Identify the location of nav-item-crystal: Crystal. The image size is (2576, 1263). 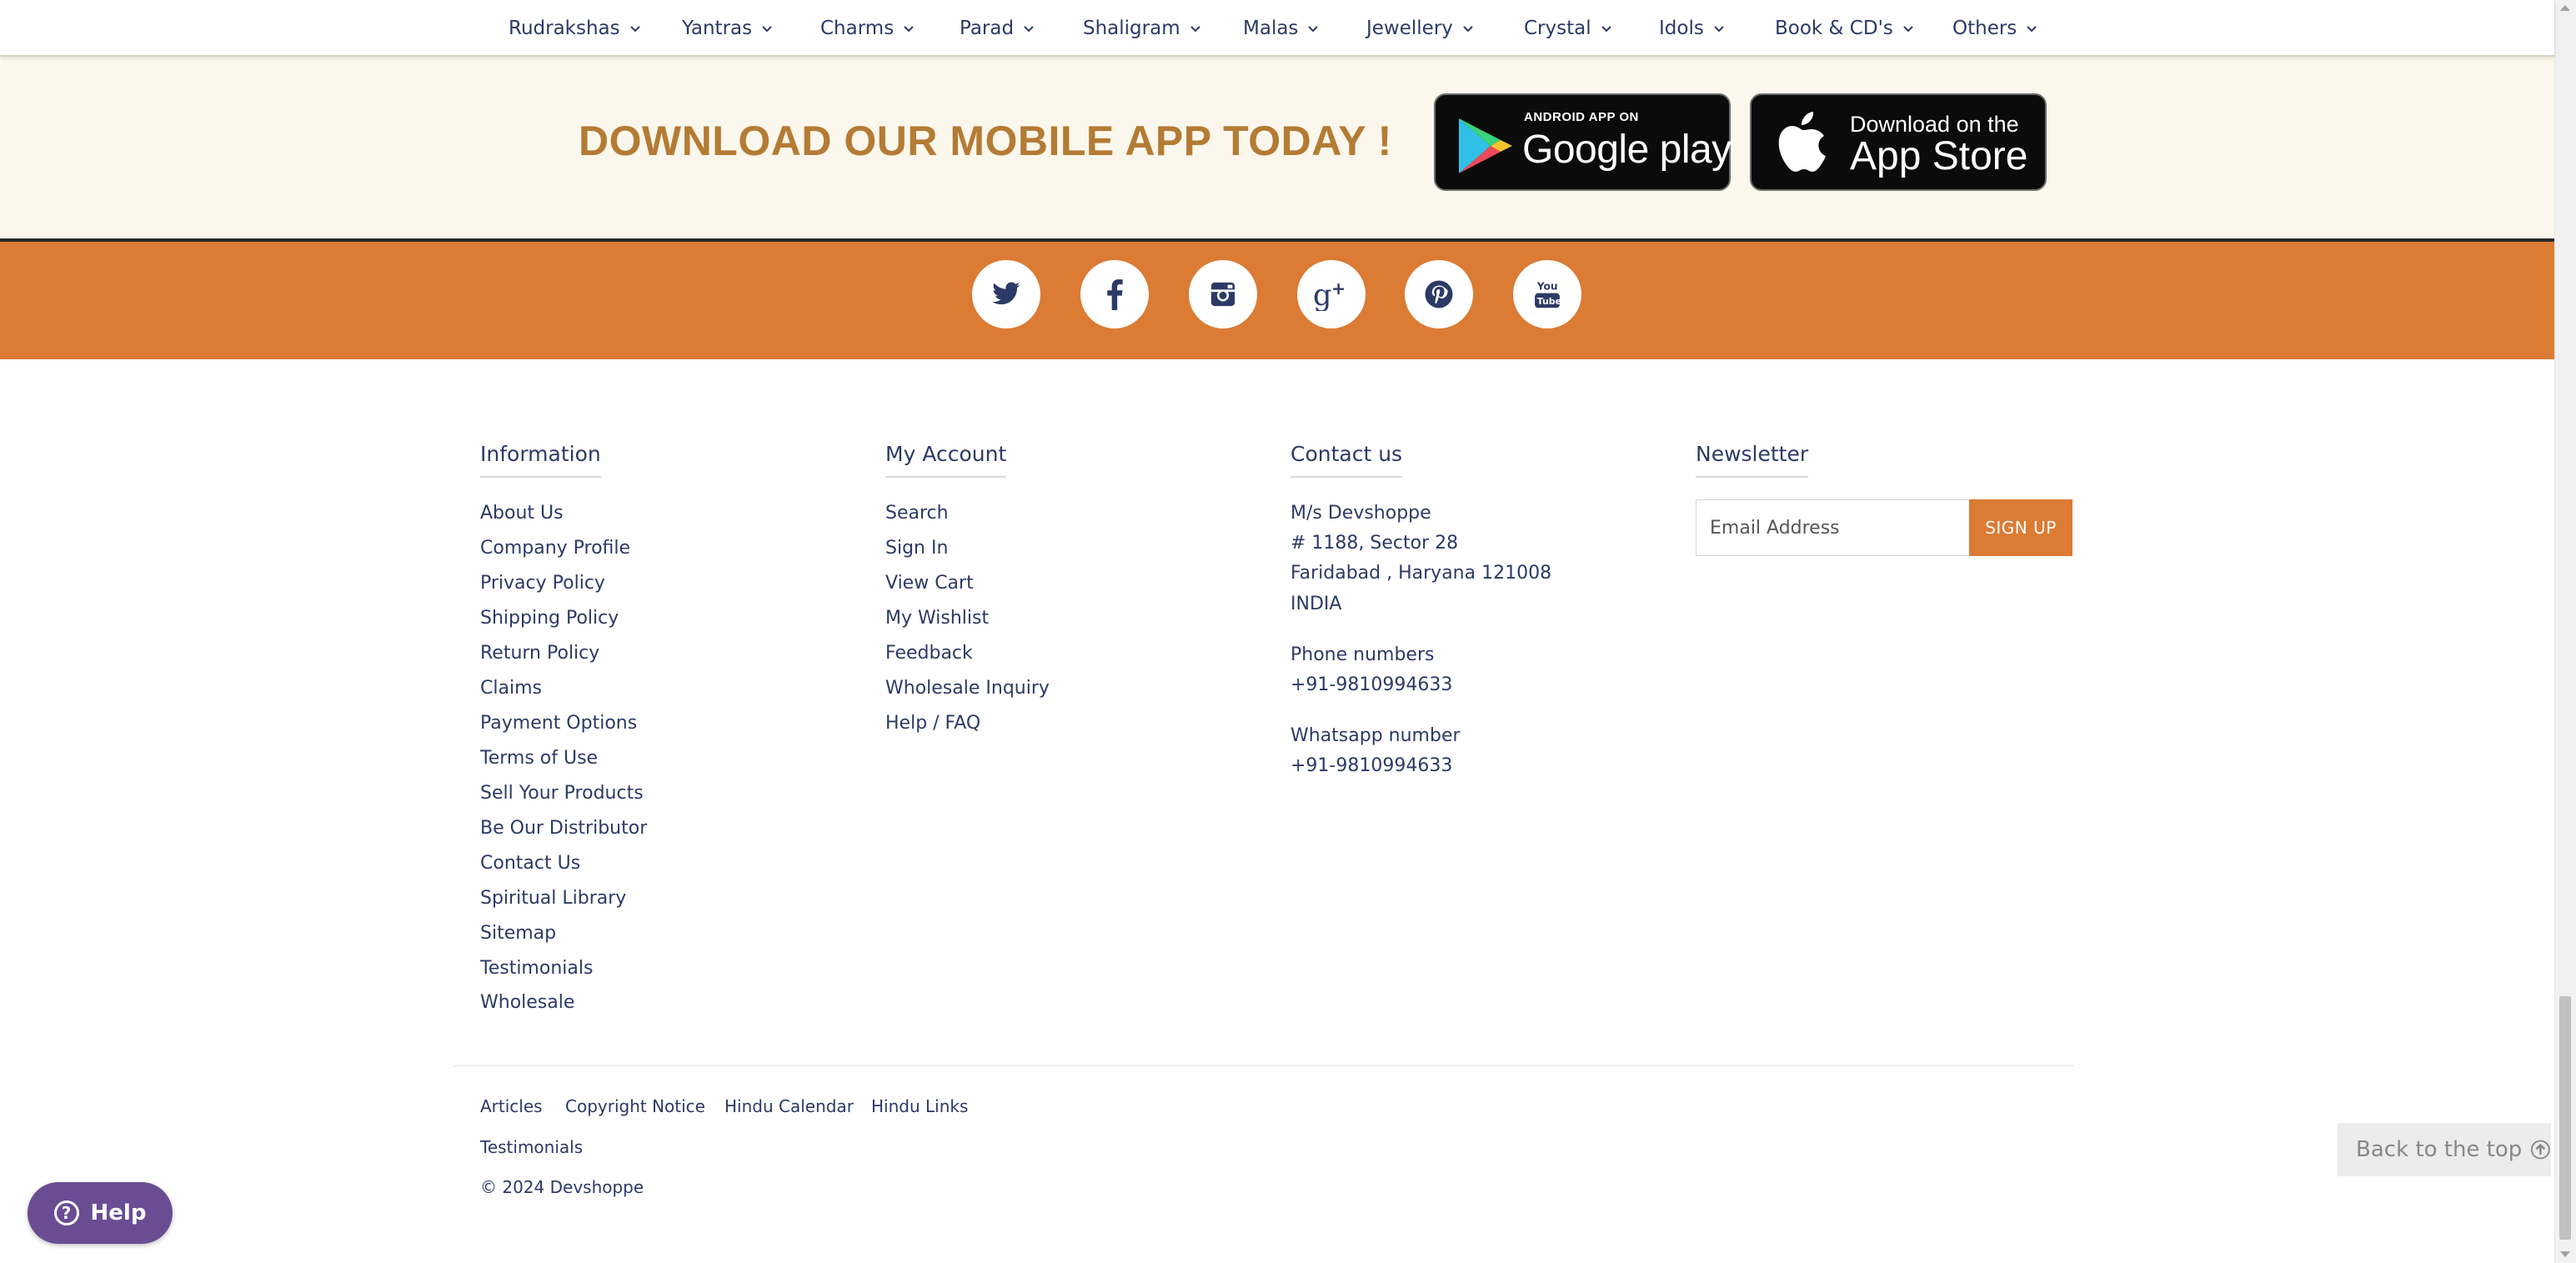
(1567, 28).